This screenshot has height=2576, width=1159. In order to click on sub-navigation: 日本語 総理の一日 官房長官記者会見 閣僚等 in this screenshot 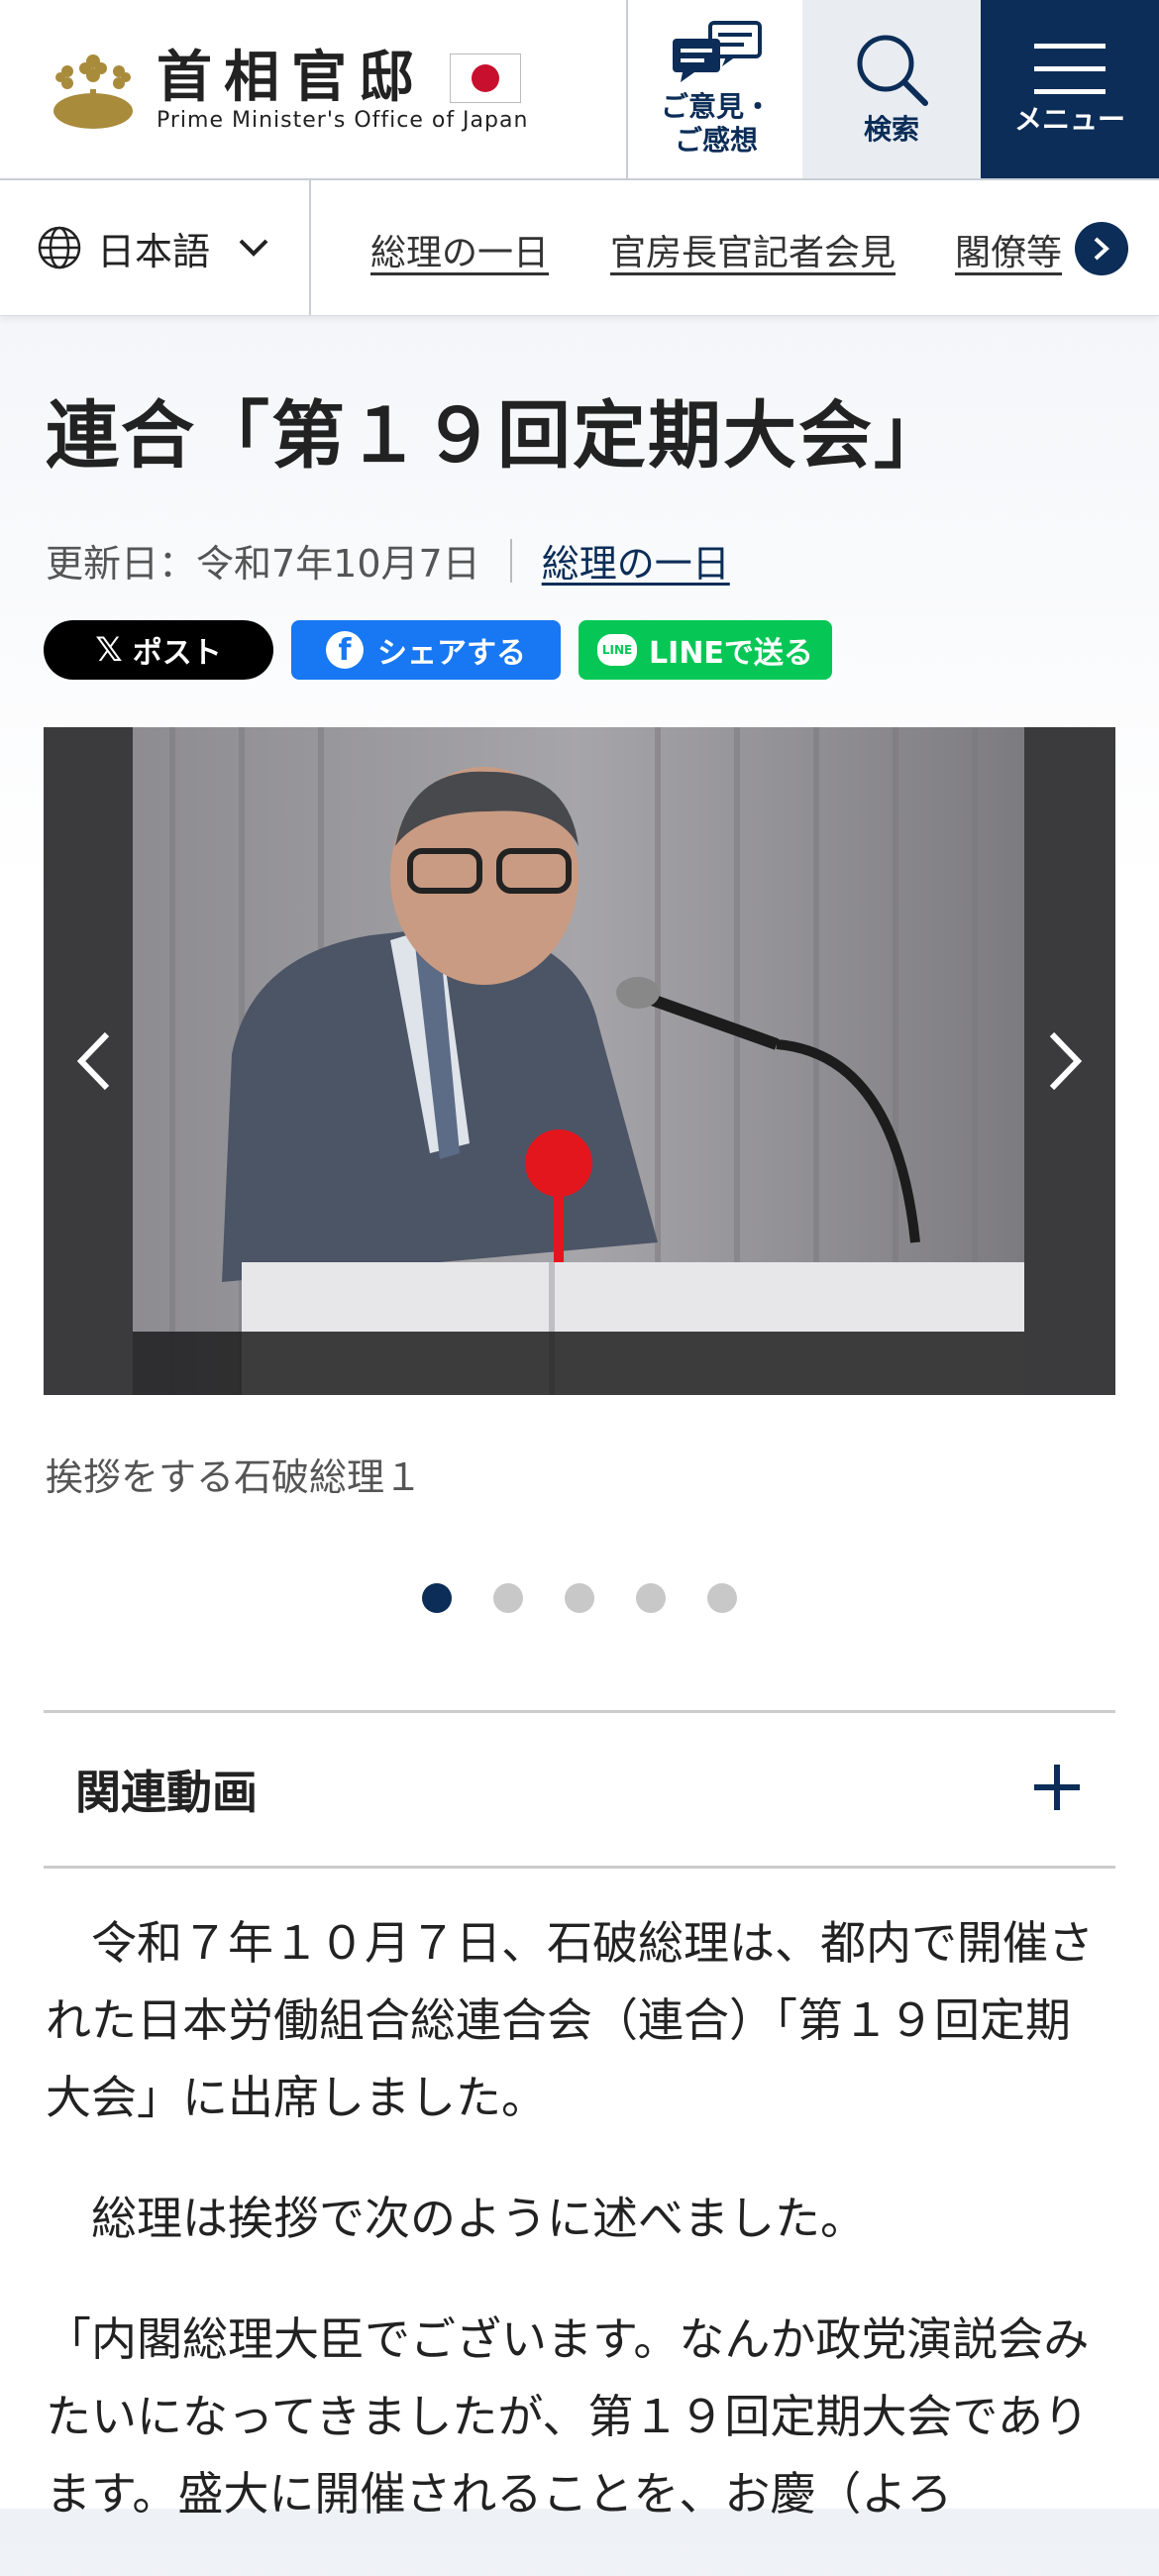, I will do `click(579, 248)`.